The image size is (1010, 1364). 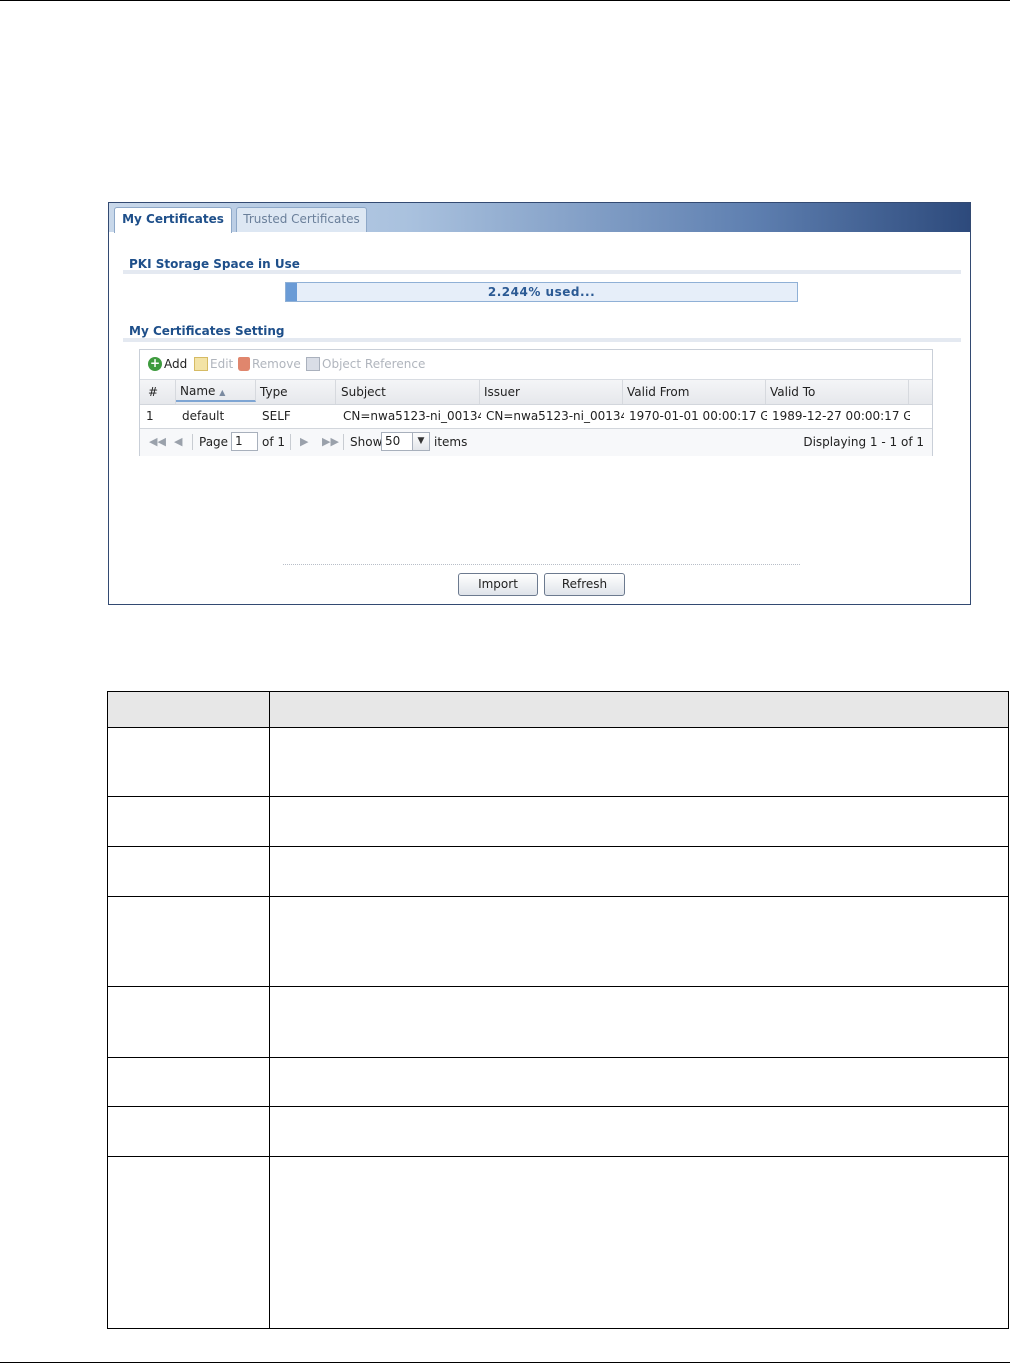 What do you see at coordinates (421, 441) in the screenshot?
I see `chevron-down-icon: ▼` at bounding box center [421, 441].